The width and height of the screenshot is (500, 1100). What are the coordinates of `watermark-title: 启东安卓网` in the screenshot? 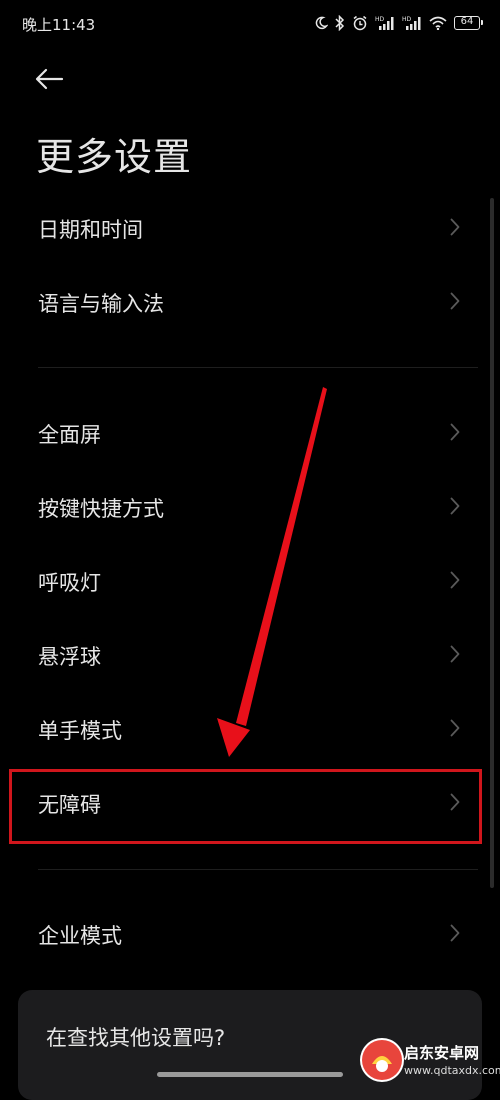 It's located at (442, 1053).